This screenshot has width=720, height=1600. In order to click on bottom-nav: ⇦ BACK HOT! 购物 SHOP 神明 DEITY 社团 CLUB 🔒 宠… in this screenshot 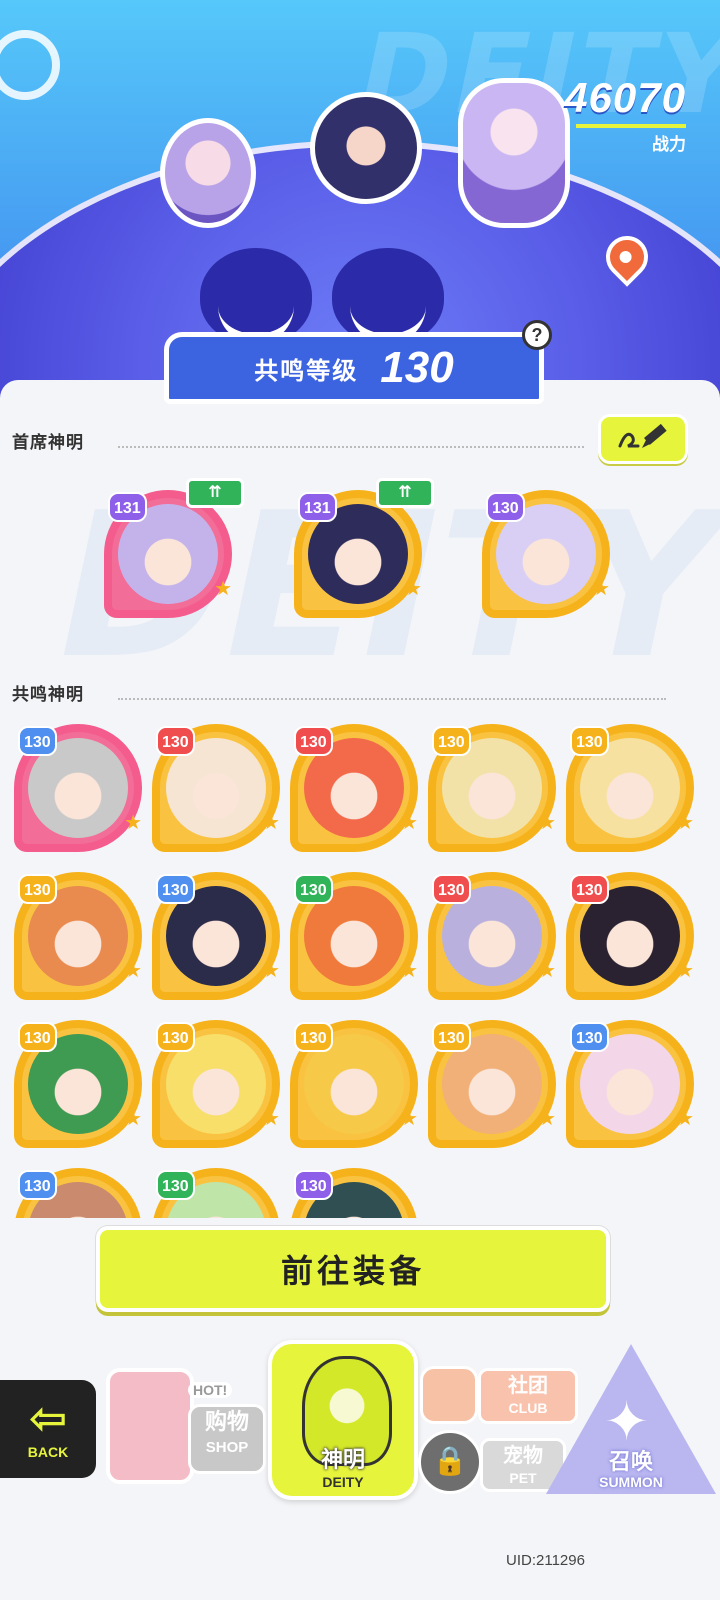, I will do `click(360, 1430)`.